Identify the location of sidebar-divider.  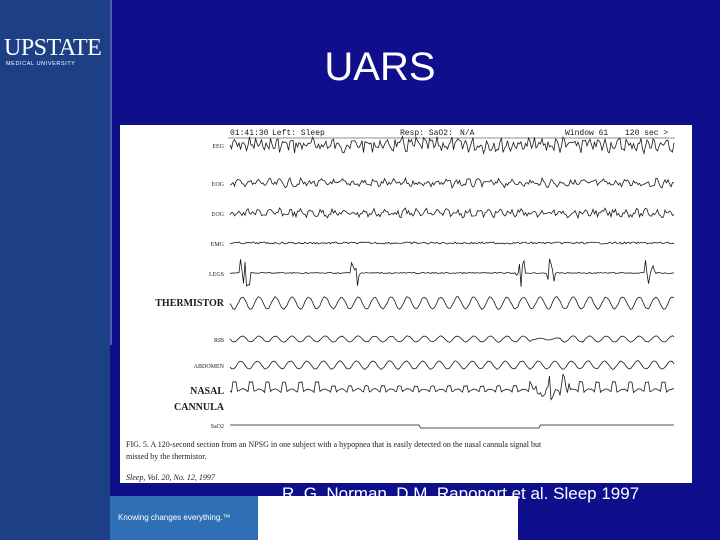
(111, 172).